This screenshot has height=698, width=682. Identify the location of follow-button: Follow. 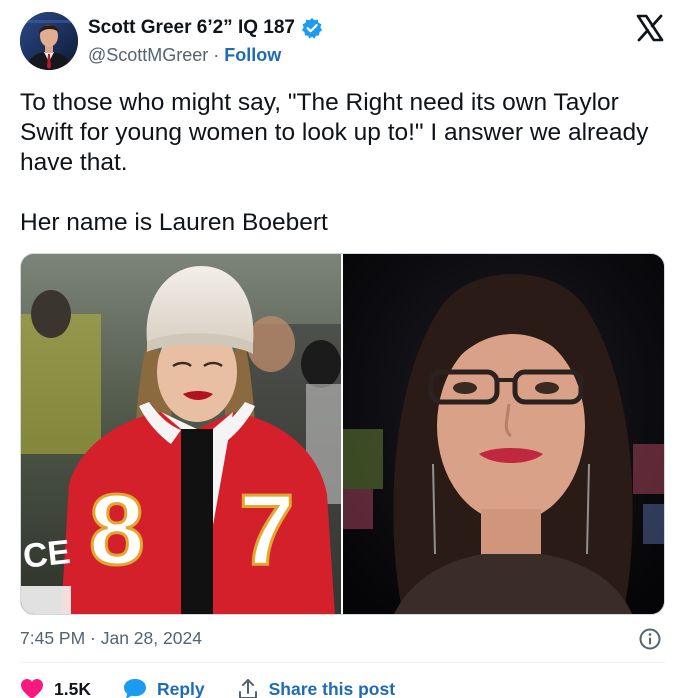
(252, 55).